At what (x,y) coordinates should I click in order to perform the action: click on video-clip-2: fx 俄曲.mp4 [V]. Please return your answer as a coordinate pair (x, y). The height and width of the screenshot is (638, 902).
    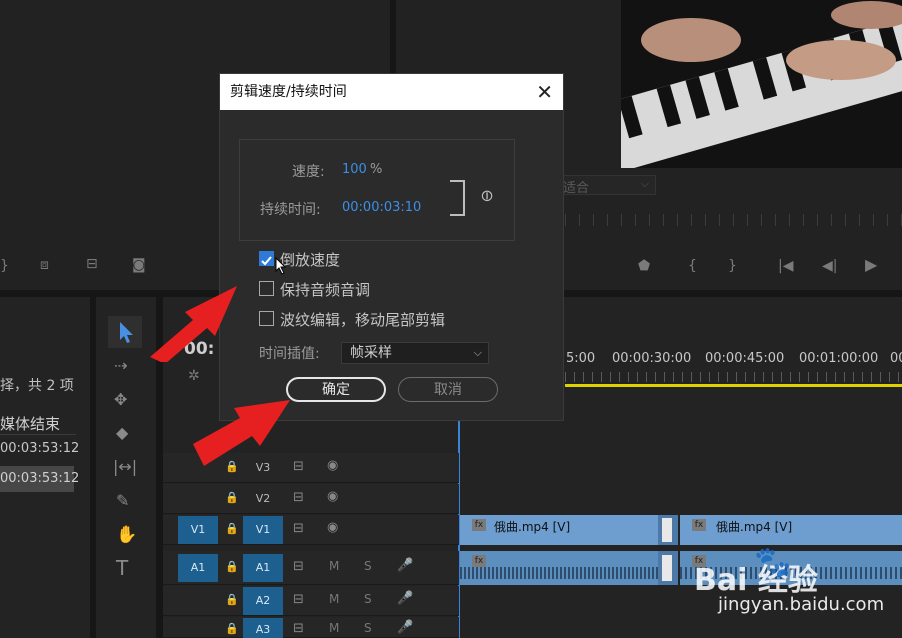
    Looking at the image, I should click on (791, 530).